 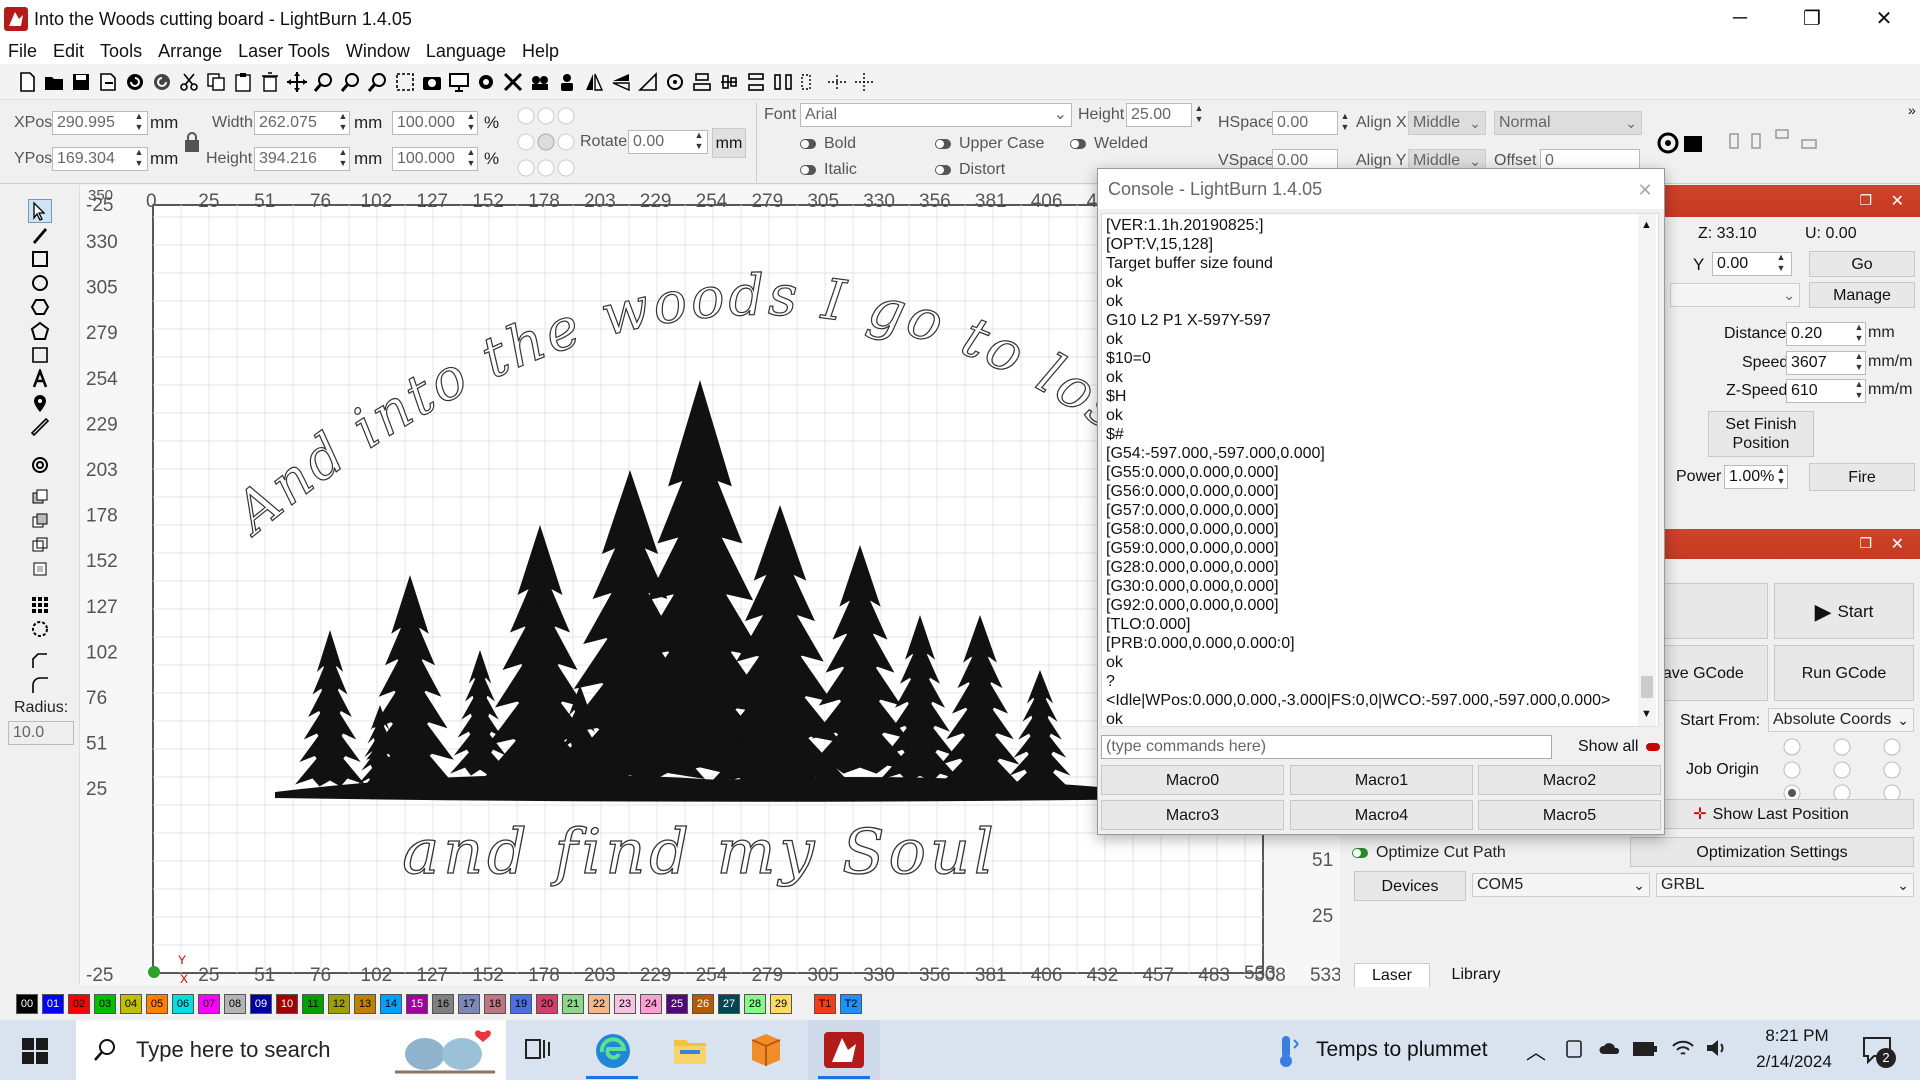 What do you see at coordinates (68, 51) in the screenshot?
I see `menu-edit: Edit` at bounding box center [68, 51].